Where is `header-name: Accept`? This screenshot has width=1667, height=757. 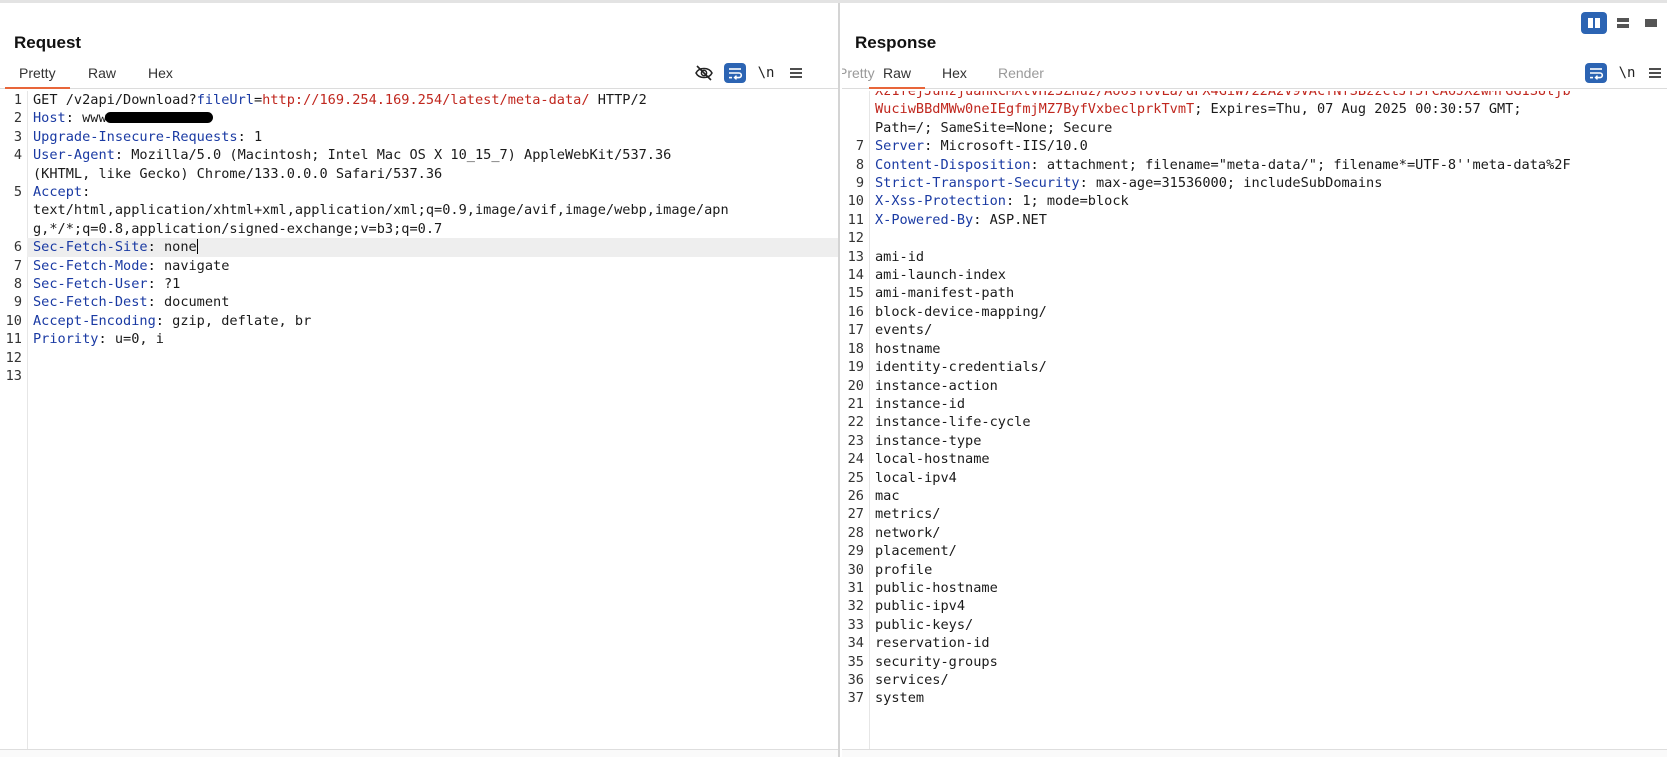
header-name: Accept is located at coordinates (58, 192).